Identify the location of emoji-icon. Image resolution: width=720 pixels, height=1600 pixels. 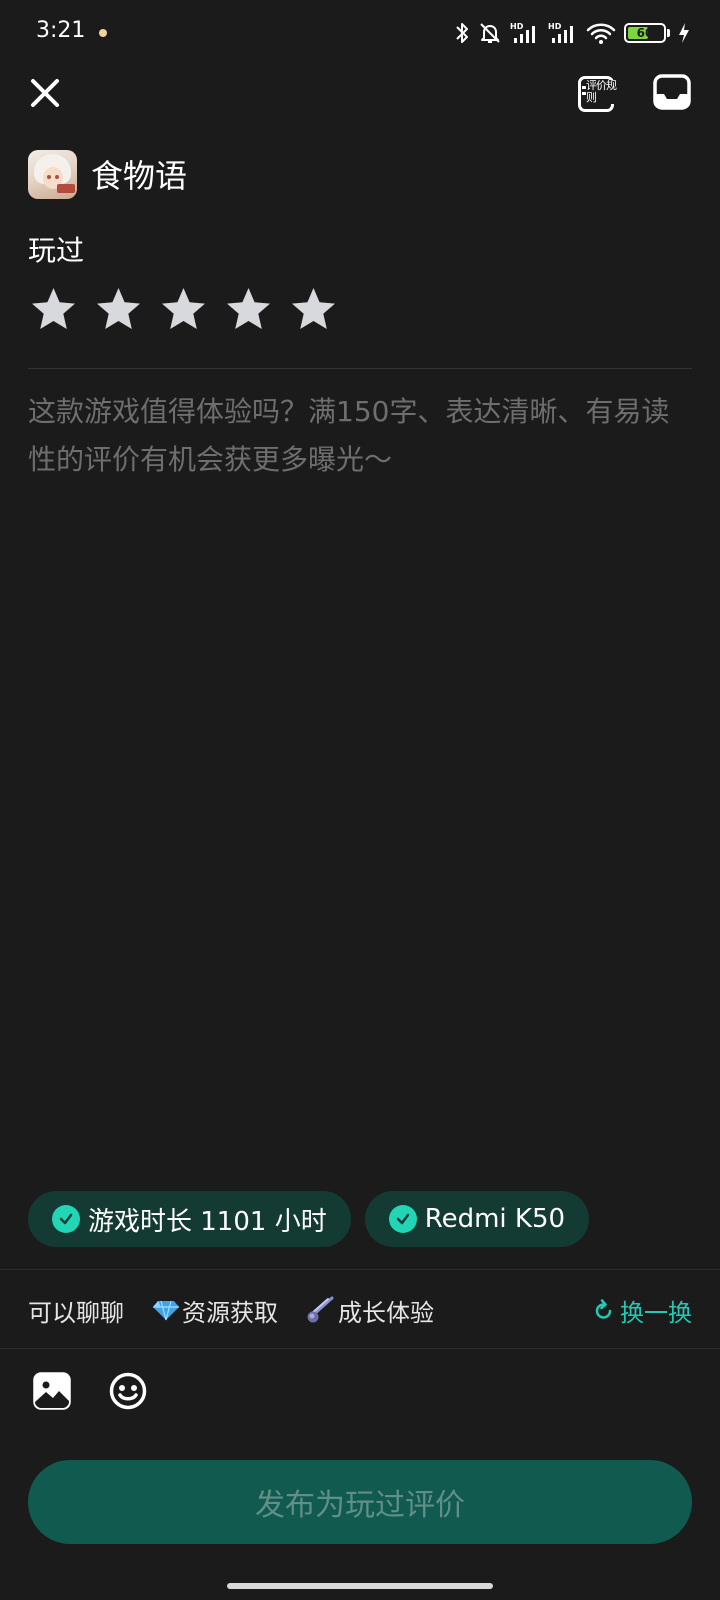
(128, 1391).